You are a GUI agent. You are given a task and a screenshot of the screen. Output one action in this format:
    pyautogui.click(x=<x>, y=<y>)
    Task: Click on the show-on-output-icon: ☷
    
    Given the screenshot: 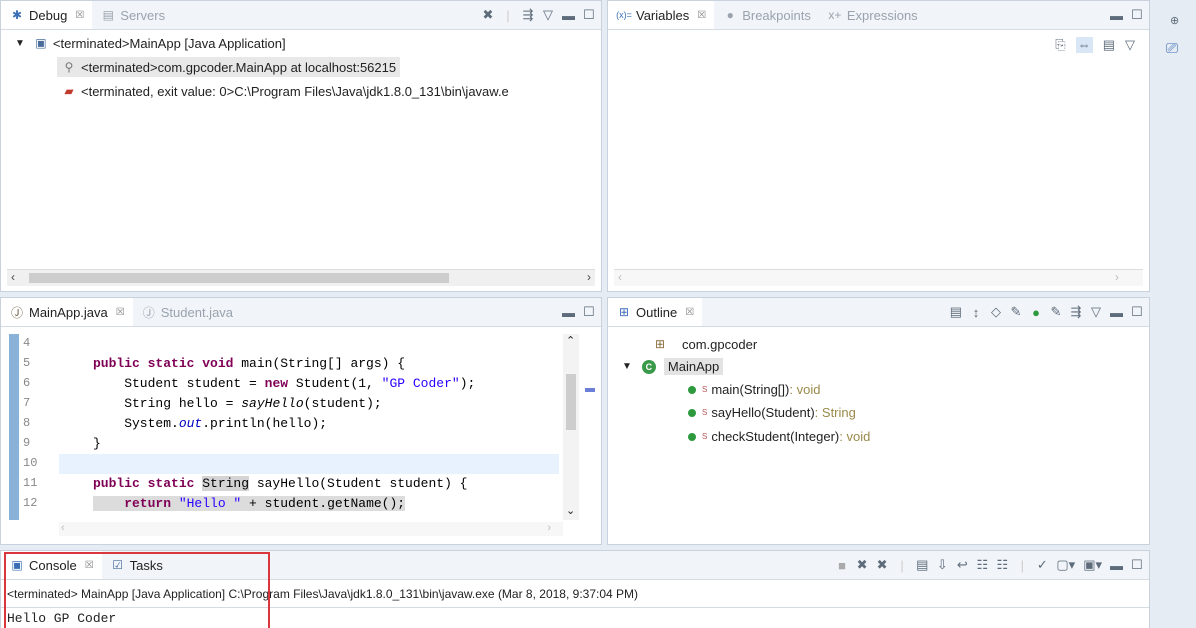 What is the action you would take?
    pyautogui.click(x=982, y=565)
    